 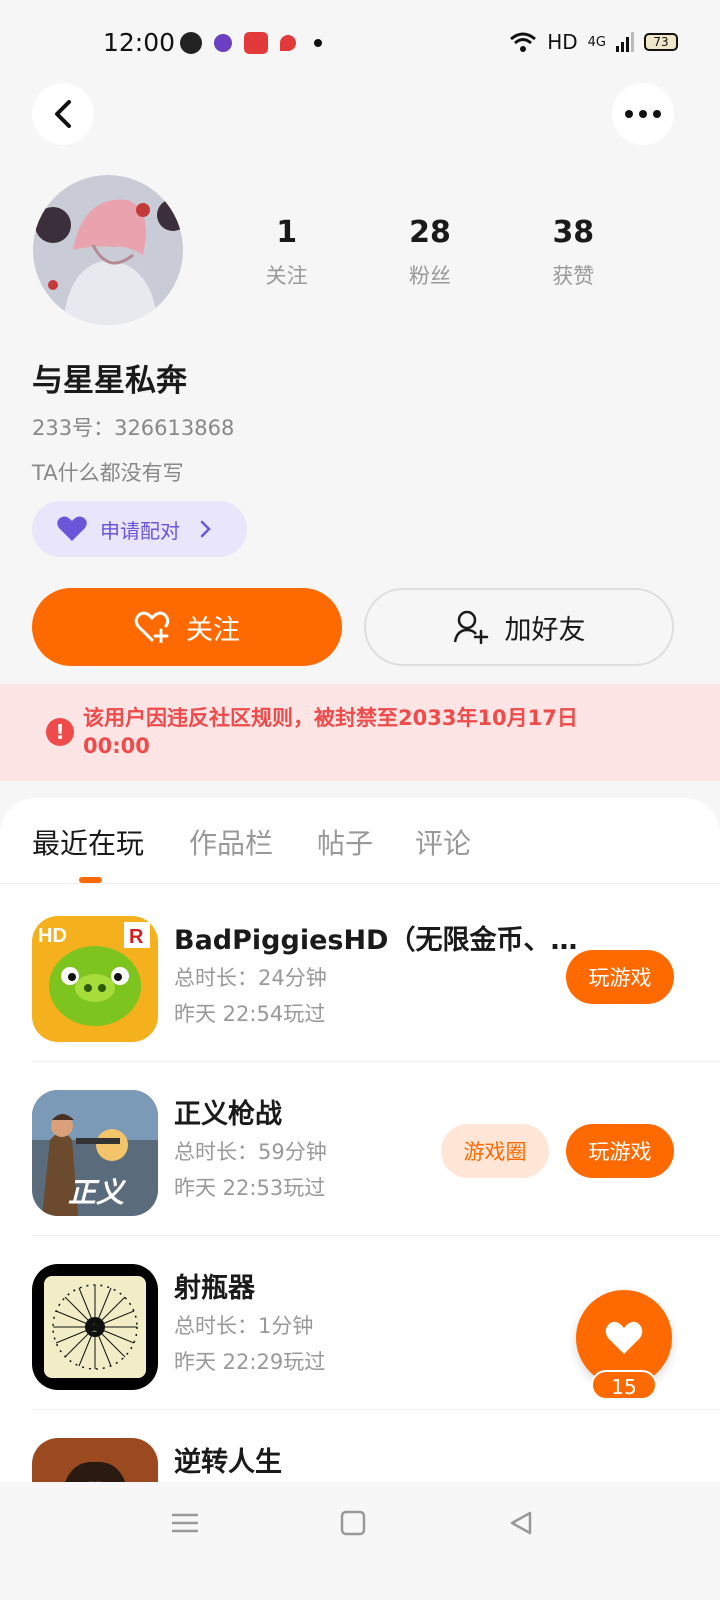 I want to click on stat-number: 38, so click(x=573, y=232).